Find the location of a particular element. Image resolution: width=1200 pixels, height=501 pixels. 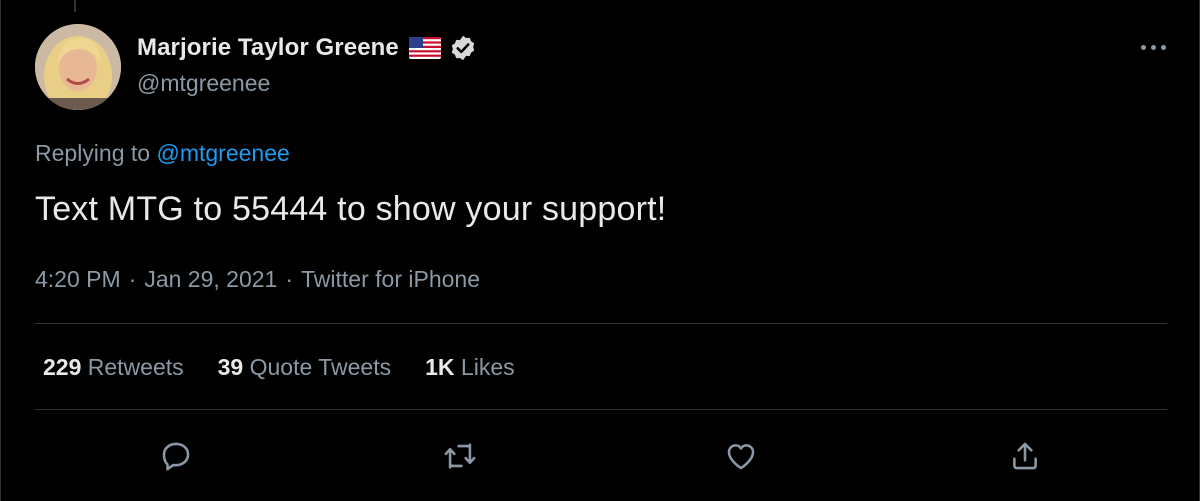

quote-tweets-stat: 39 Quote Tweets is located at coordinates (304, 367).